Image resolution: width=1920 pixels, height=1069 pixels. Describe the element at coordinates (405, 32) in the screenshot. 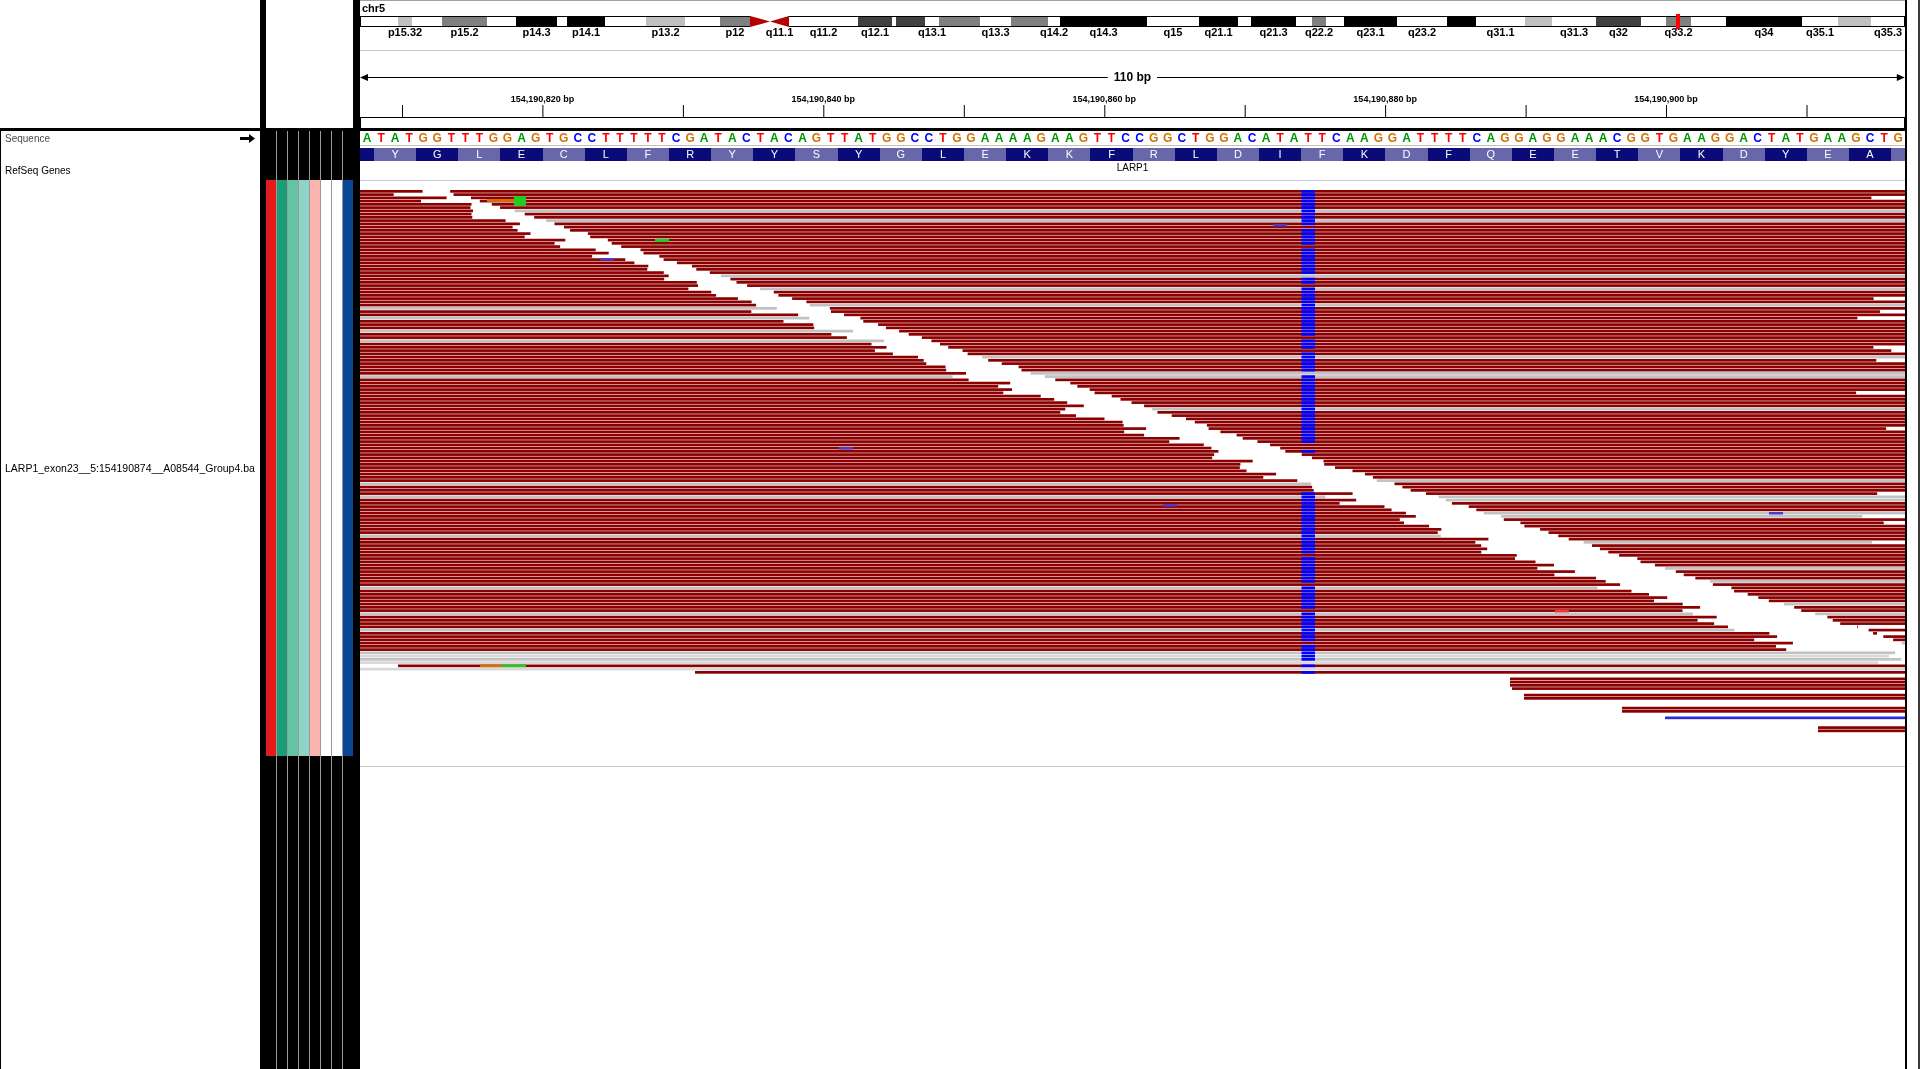

I see `band-label: p15.32` at that location.